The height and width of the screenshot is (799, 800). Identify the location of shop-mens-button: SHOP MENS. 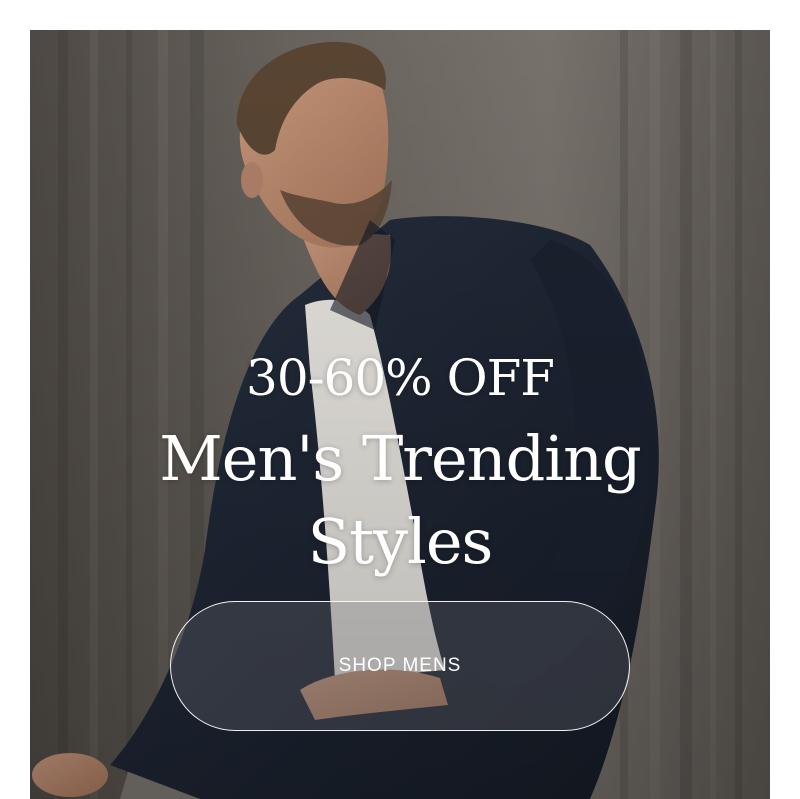
(400, 666).